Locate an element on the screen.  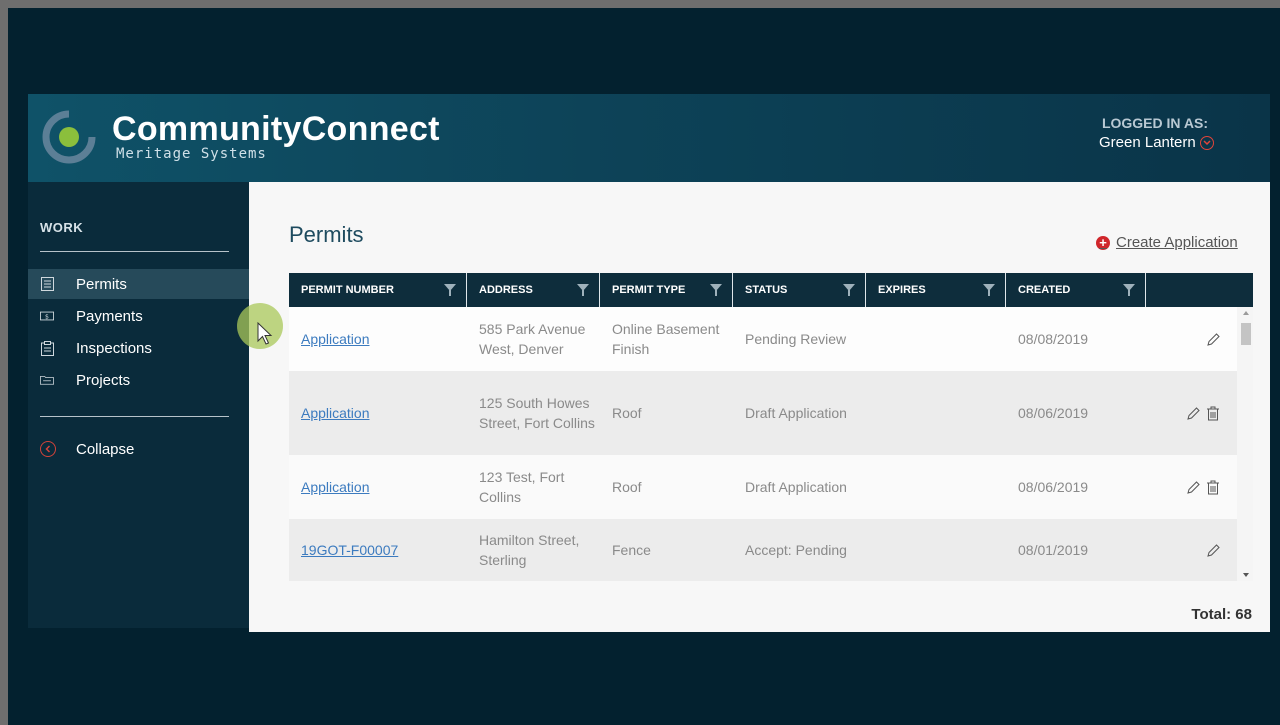
create-application-link: + Create Application is located at coordinates (1167, 242).